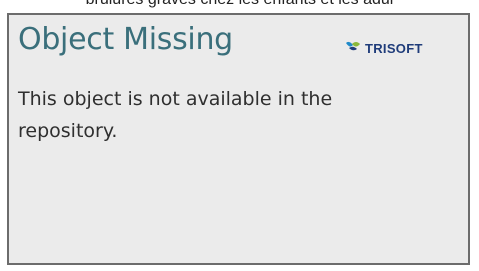 This screenshot has height=271, width=479. What do you see at coordinates (394, 48) in the screenshot?
I see `logo-text: TRISOFT` at bounding box center [394, 48].